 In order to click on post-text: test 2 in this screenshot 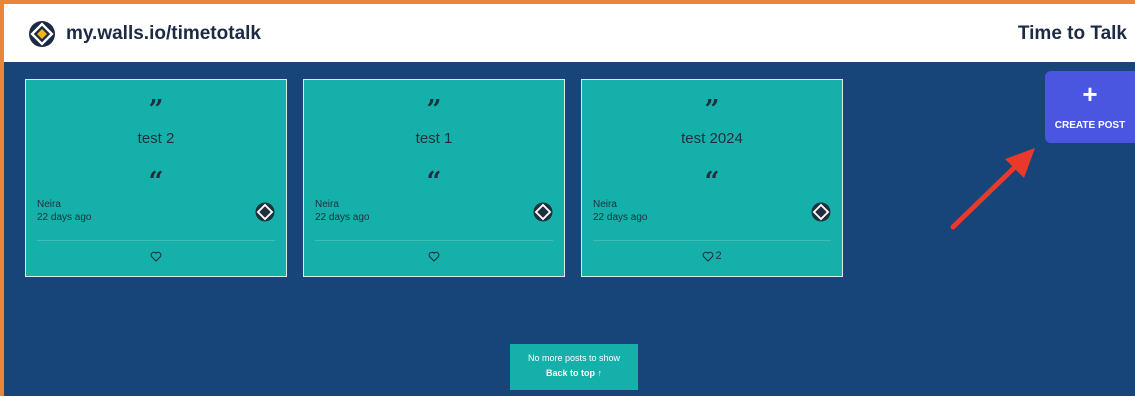, I will do `click(156, 138)`.